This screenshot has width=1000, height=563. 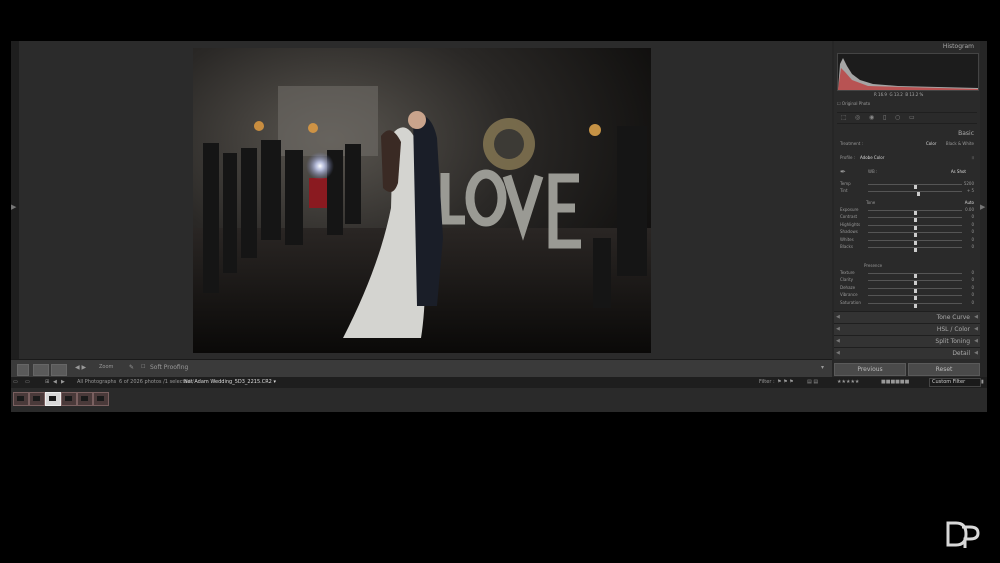 What do you see at coordinates (41, 370) in the screenshot?
I see `before-after-button` at bounding box center [41, 370].